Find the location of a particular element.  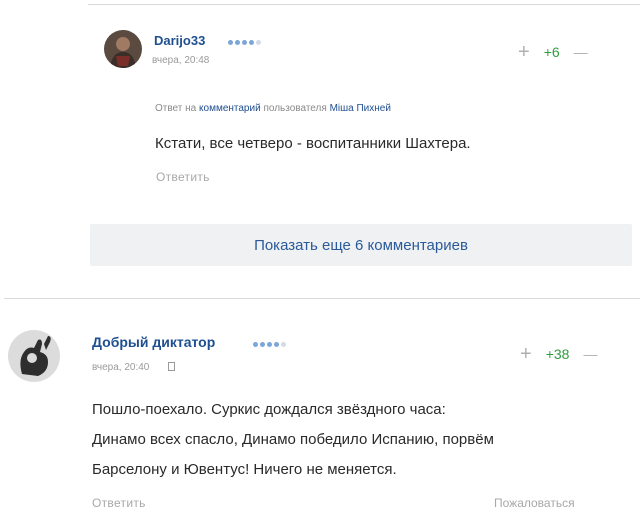

report-button: Пожаловаться is located at coordinates (534, 503).